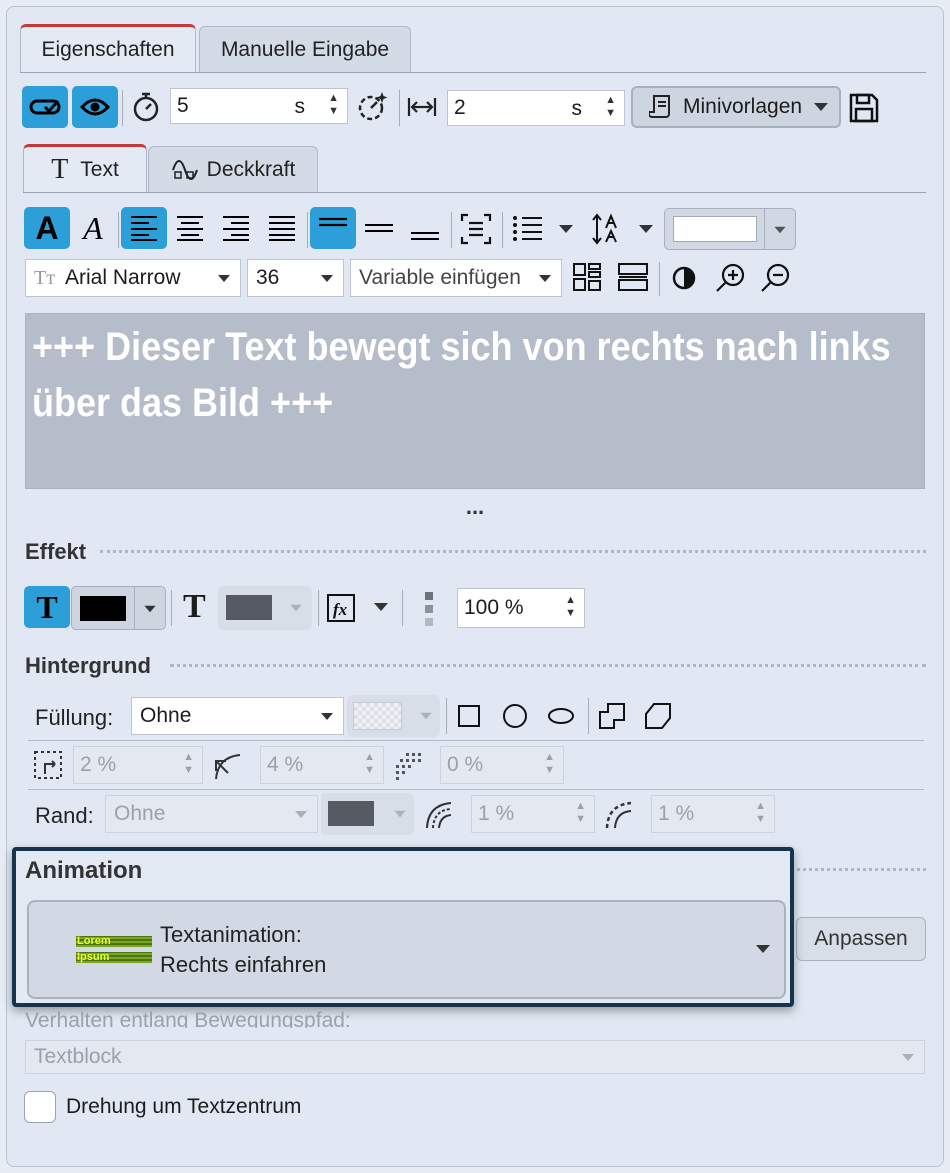 Image resolution: width=950 pixels, height=1173 pixels. What do you see at coordinates (322, 765) in the screenshot?
I see `corner-radius-input: 4 % ▲ ▼` at bounding box center [322, 765].